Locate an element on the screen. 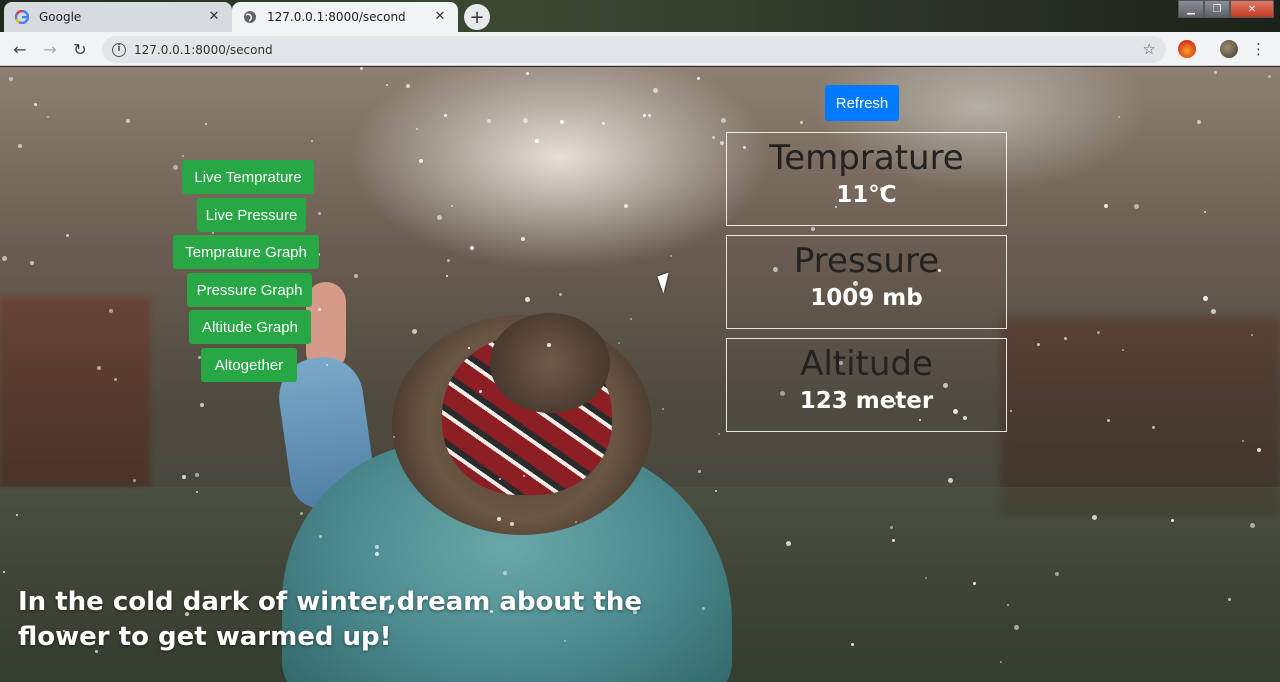 This screenshot has width=1280, height=682. tab-google: Google ✕ is located at coordinates (118, 17).